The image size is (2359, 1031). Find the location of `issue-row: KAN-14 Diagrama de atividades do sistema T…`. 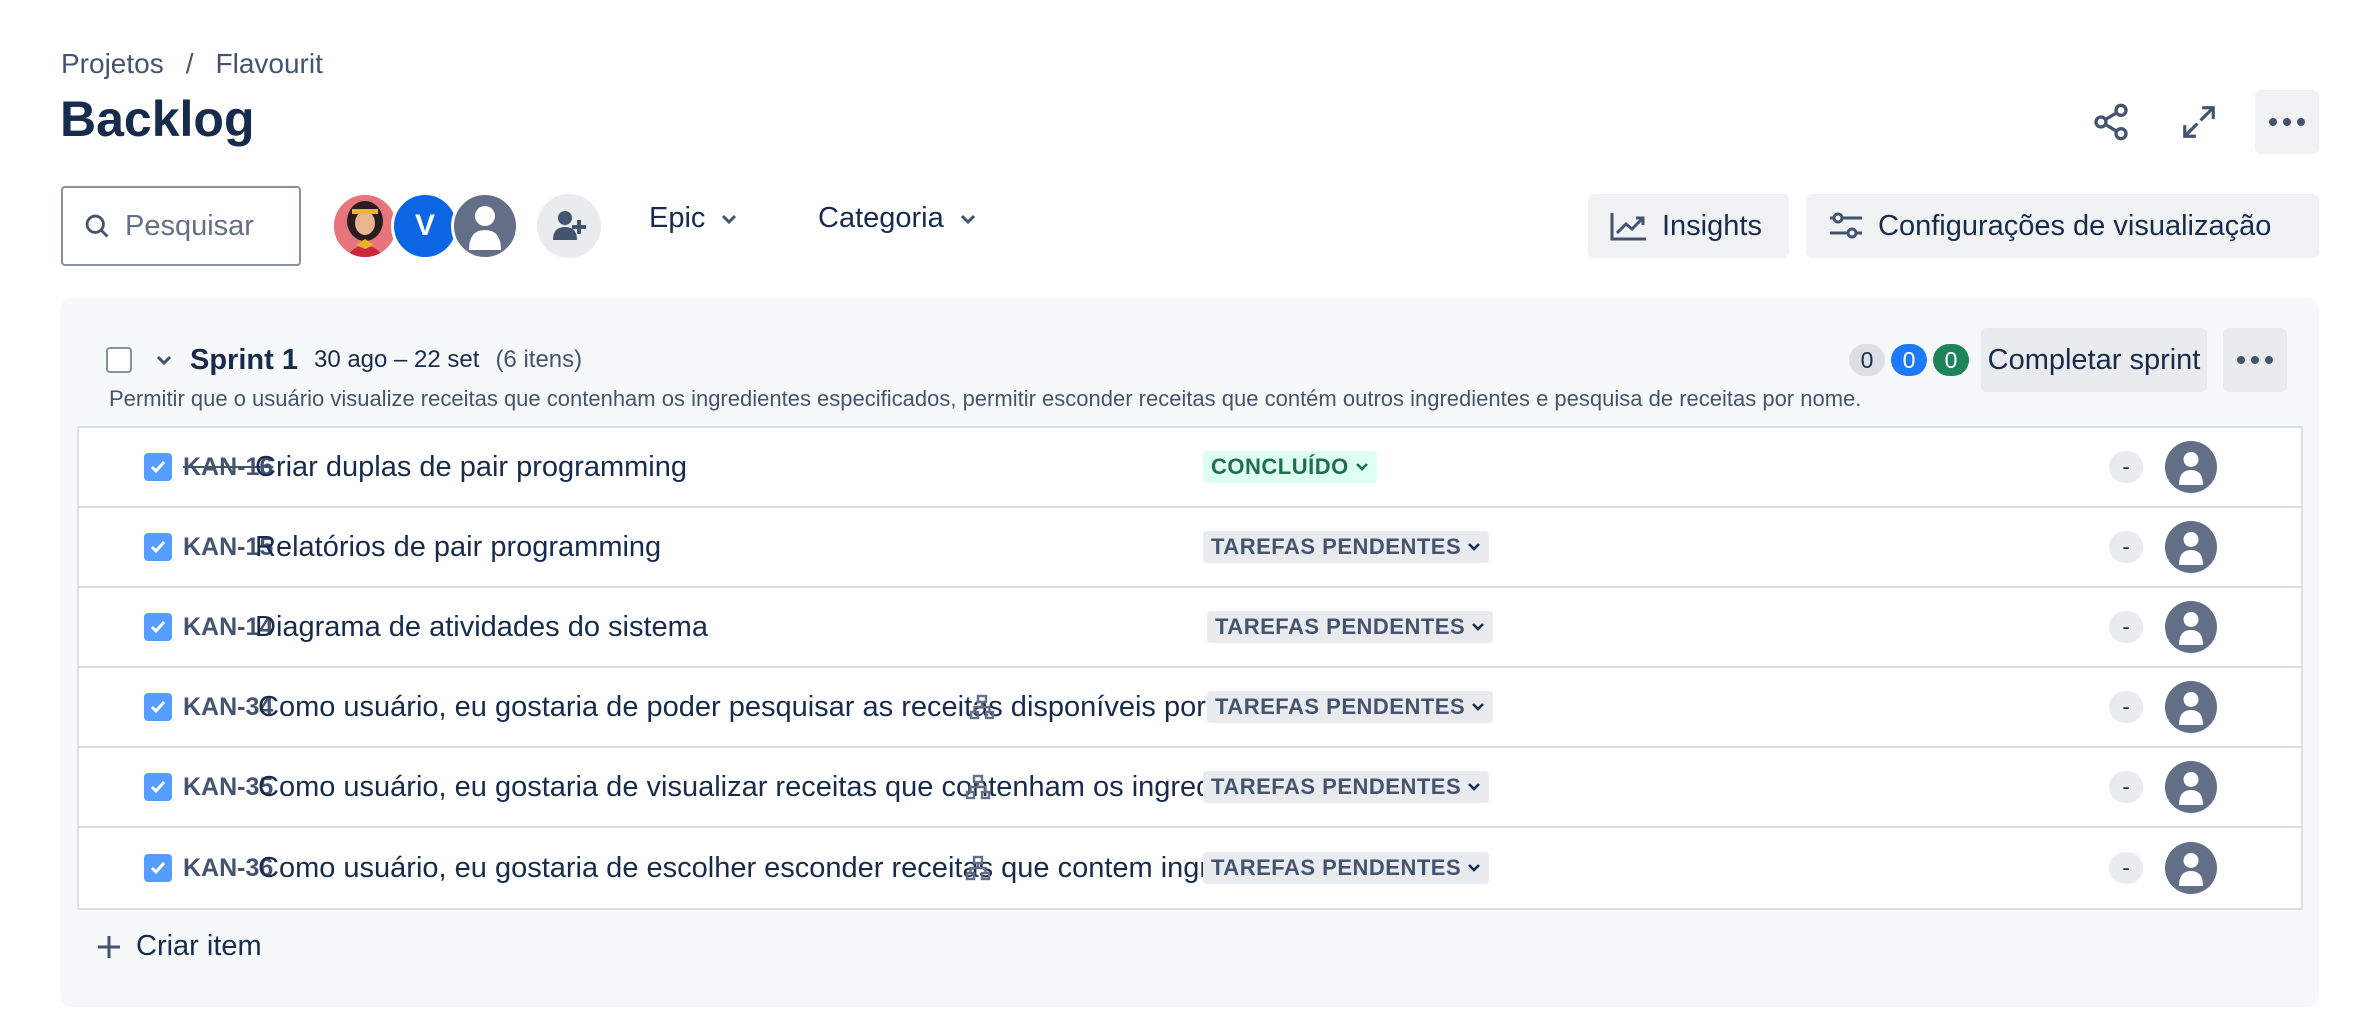

issue-row: KAN-14 Diagrama de atividades do sistema T… is located at coordinates (1190, 628).